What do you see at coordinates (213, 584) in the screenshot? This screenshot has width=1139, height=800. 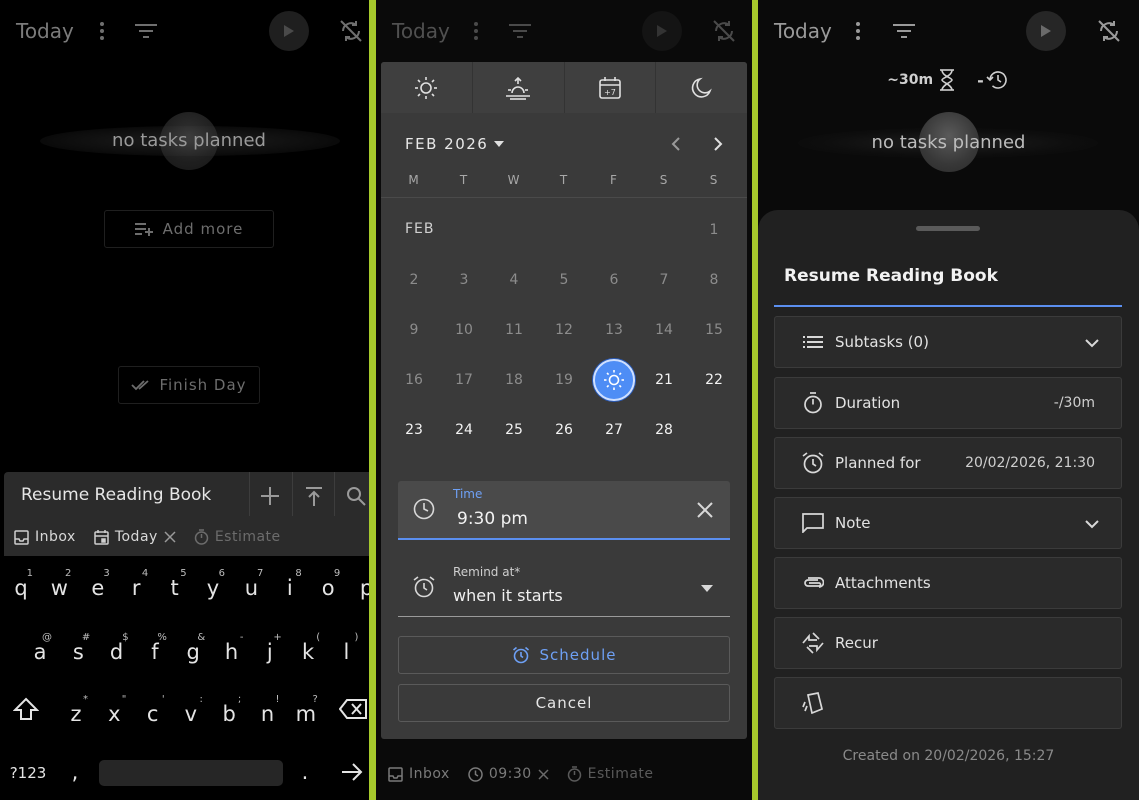 I see `key-y: 6y` at bounding box center [213, 584].